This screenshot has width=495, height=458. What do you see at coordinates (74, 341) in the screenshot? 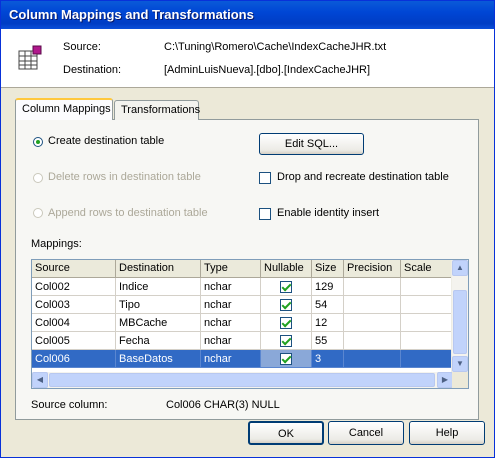
I see `cell-source: Col005` at bounding box center [74, 341].